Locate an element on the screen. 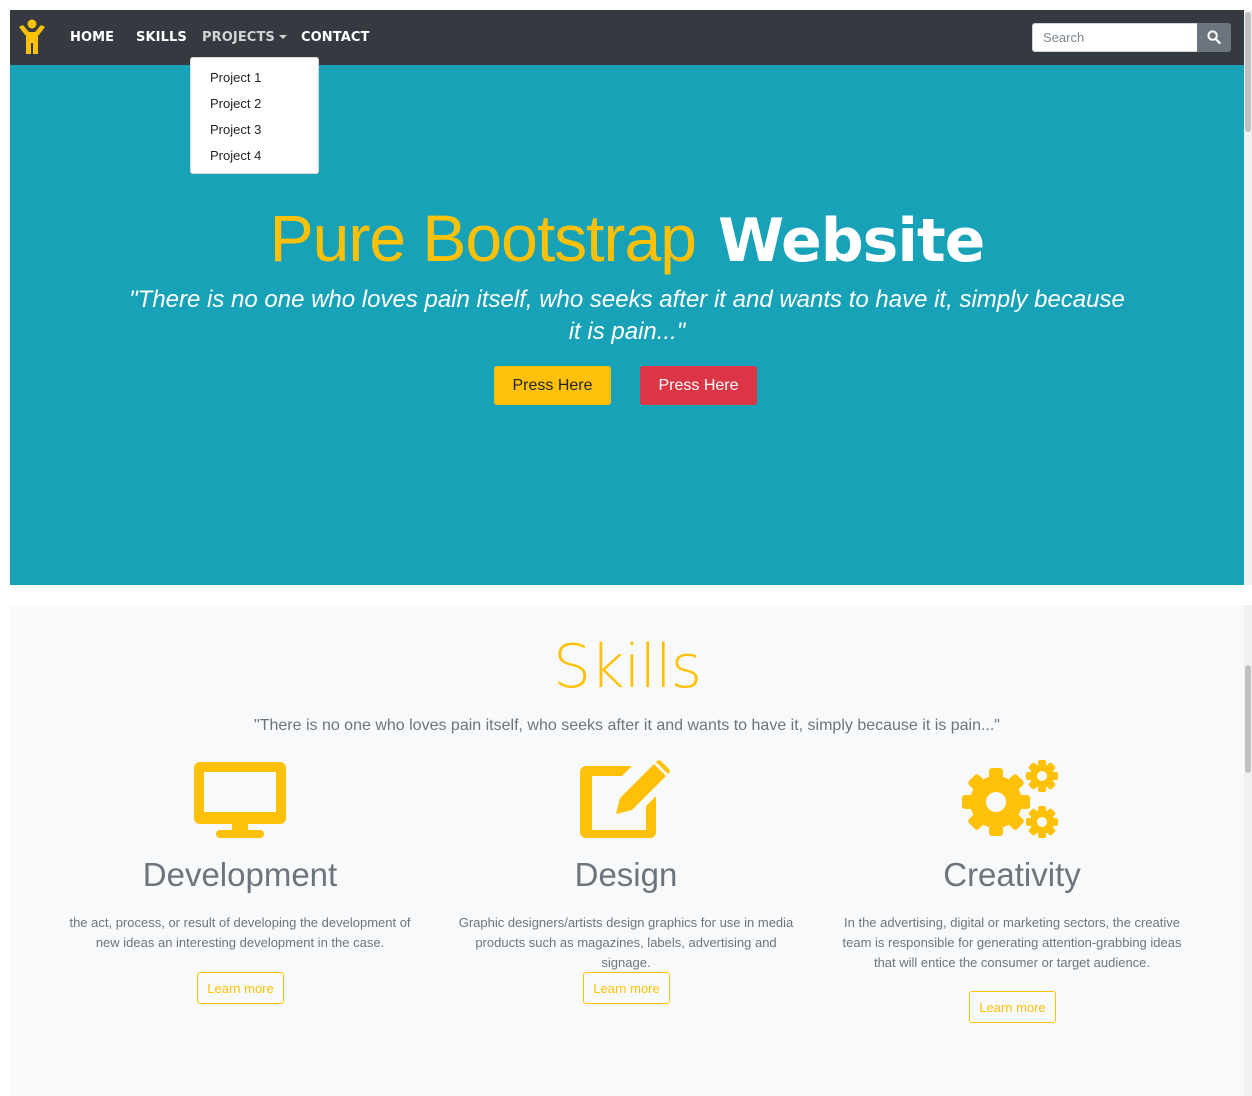 The height and width of the screenshot is (1096, 1252). press-here-button-secondary: Press Here is located at coordinates (698, 385).